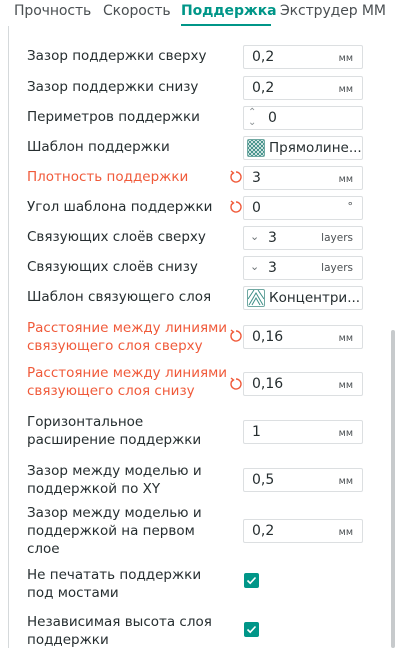  I want to click on first-layer-gap-label-line1: Зазор между моделью и, so click(114, 513).